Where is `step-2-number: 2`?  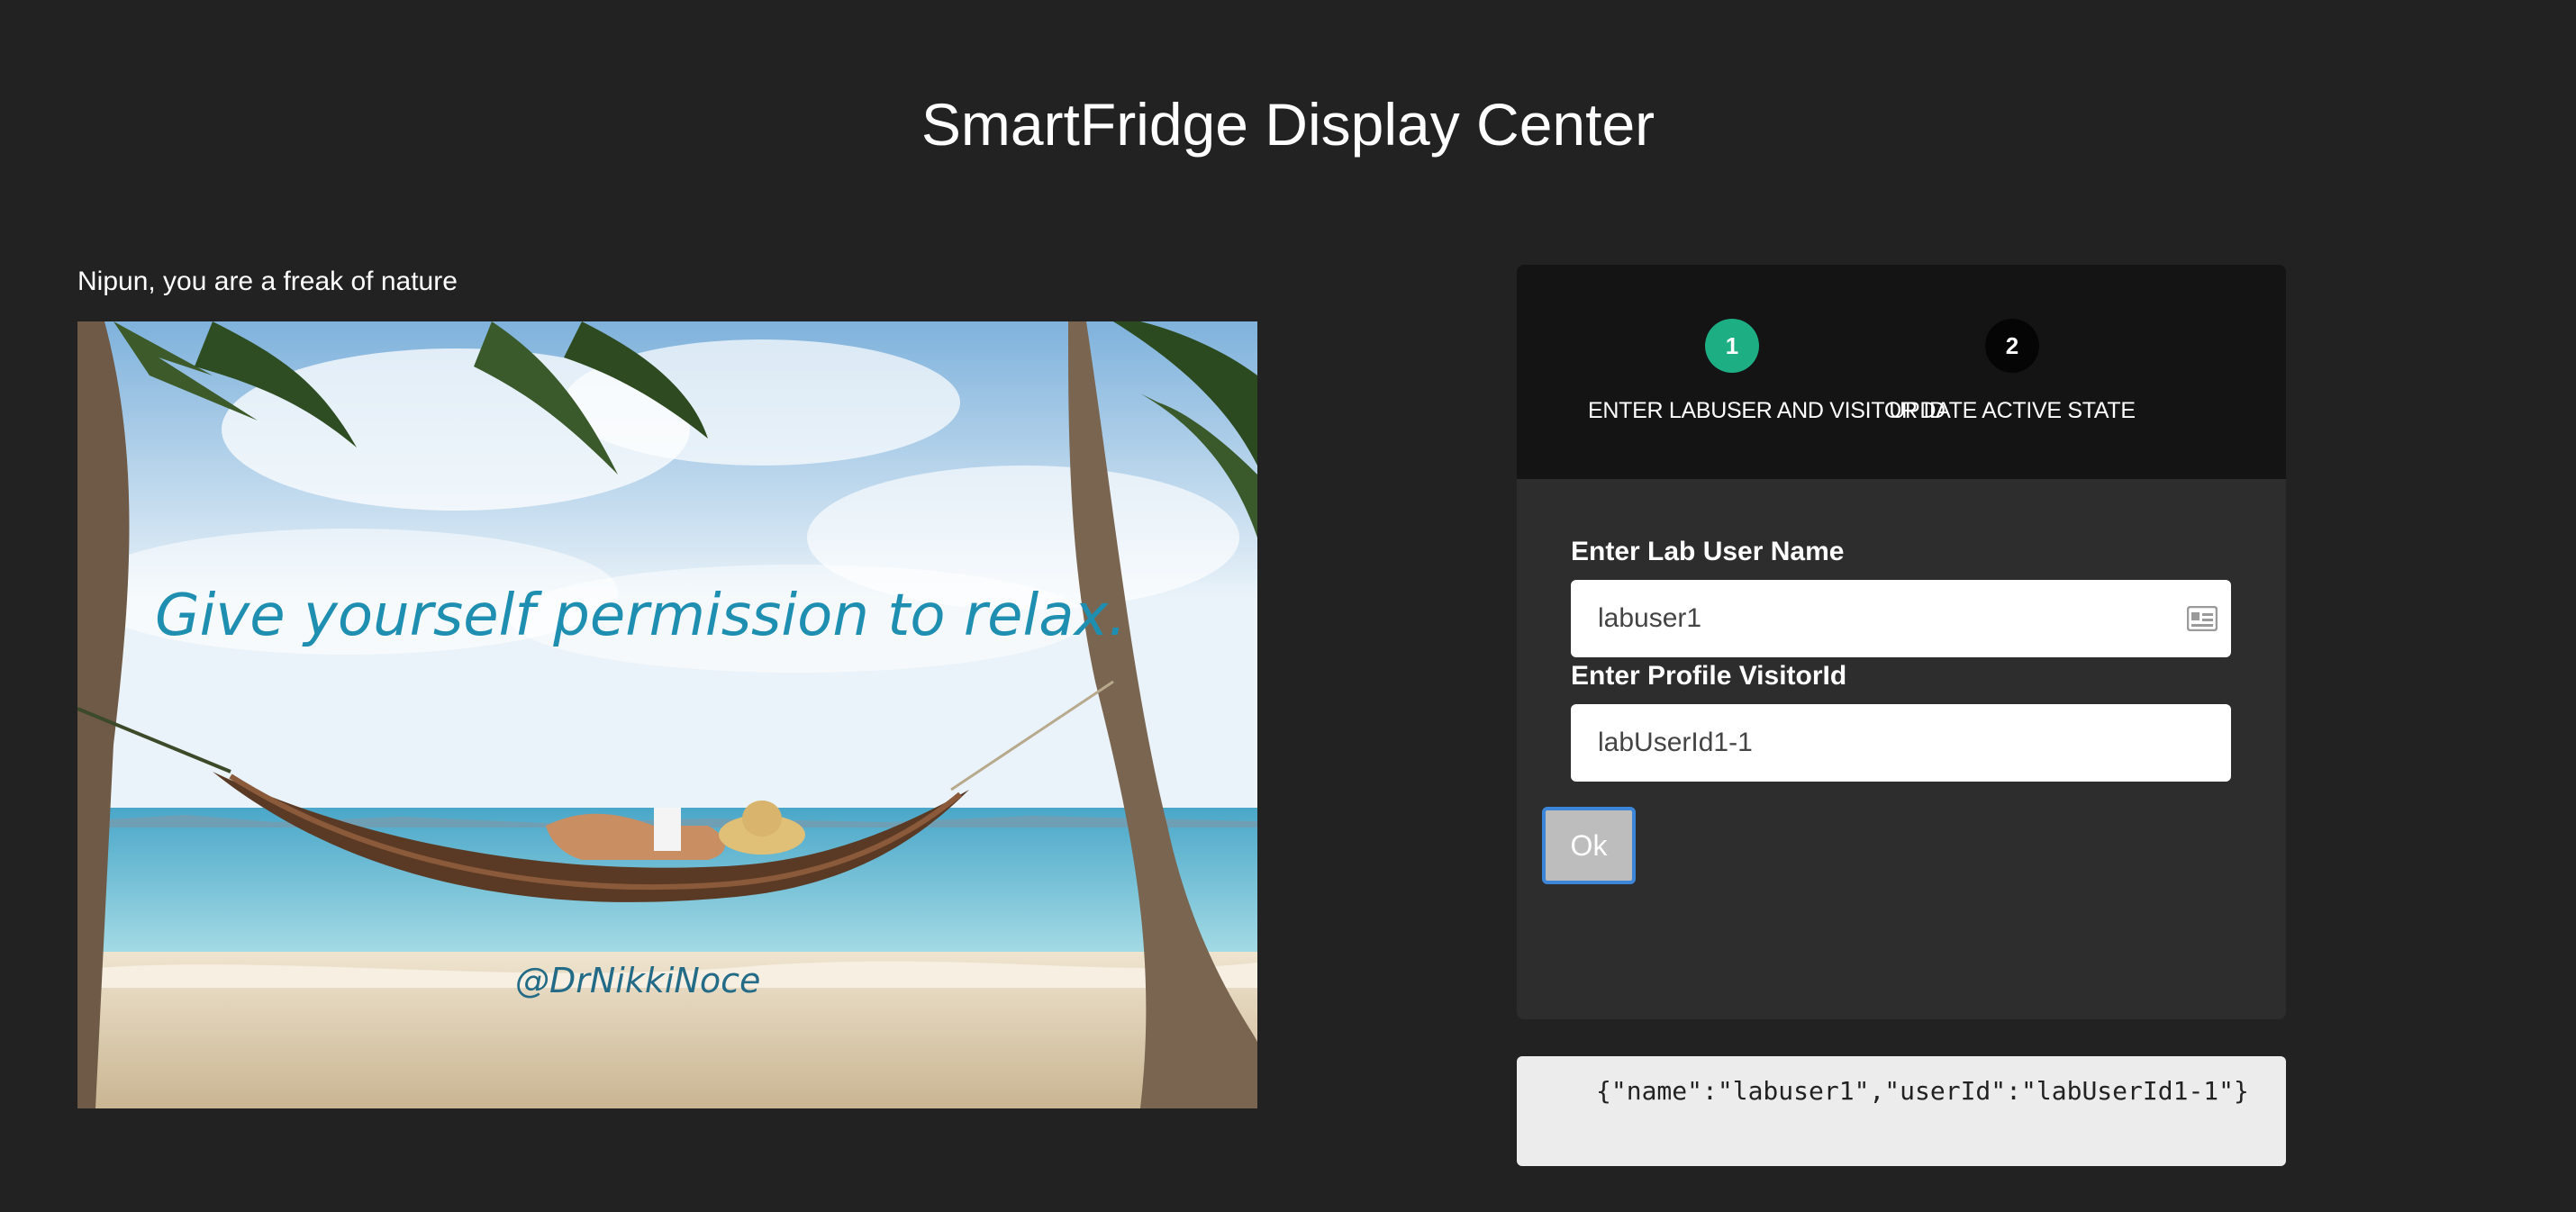 step-2-number: 2 is located at coordinates (2012, 346).